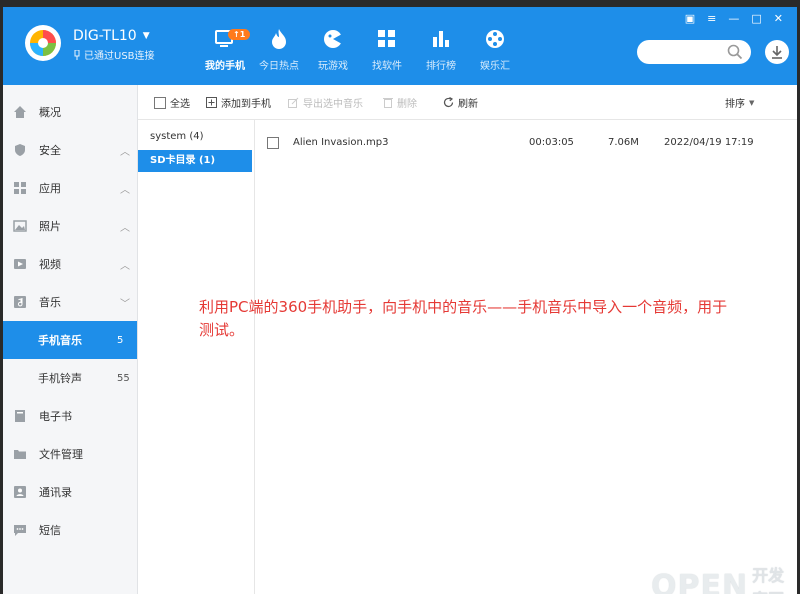 The image size is (800, 594). I want to click on chevron-down-icon: ﹀, so click(125, 302).